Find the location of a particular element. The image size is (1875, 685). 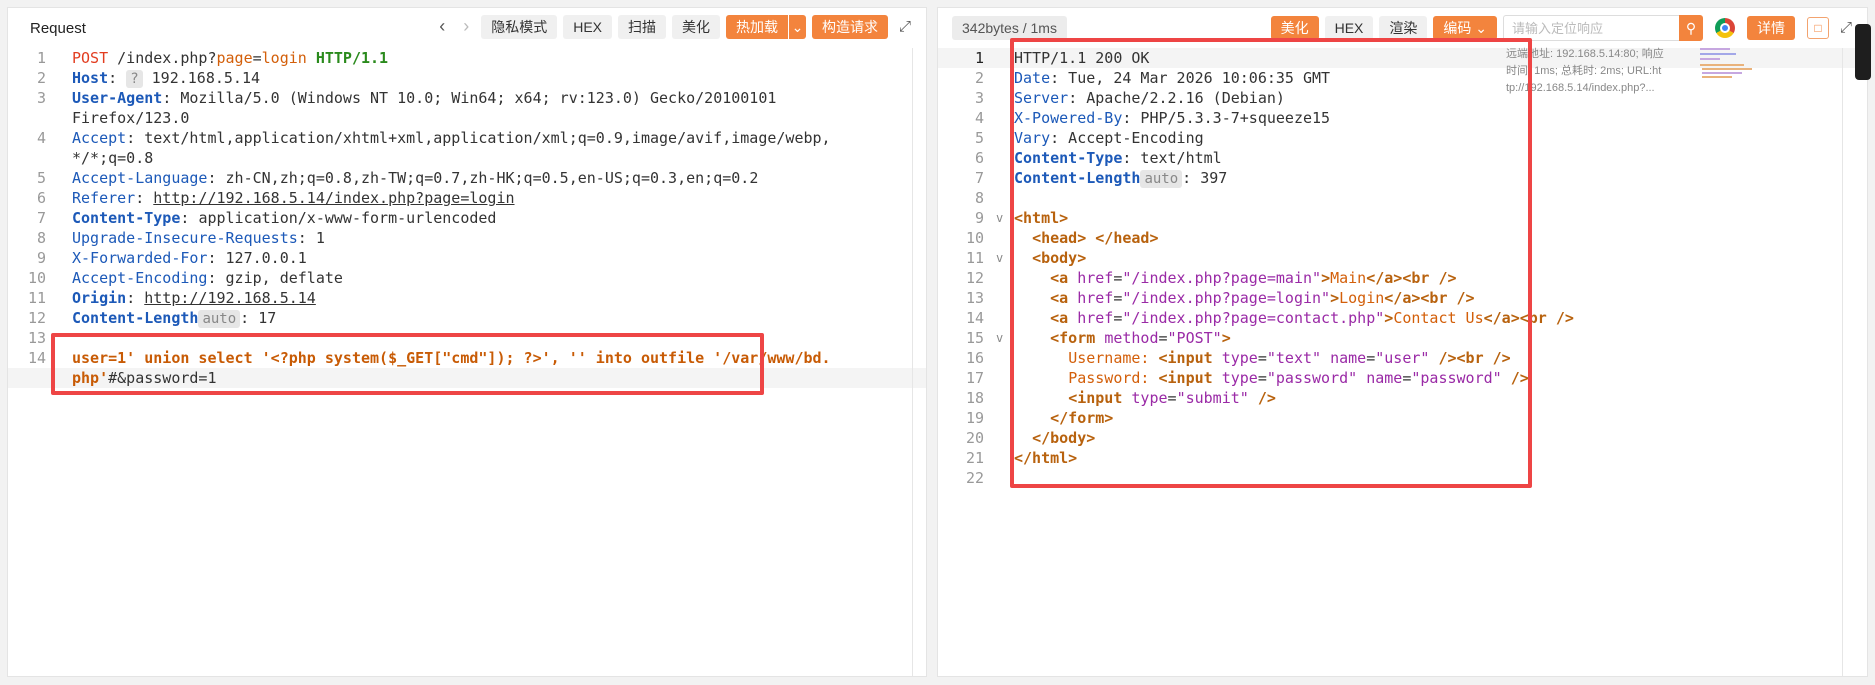

search-icon: ⚲ is located at coordinates (1691, 28).